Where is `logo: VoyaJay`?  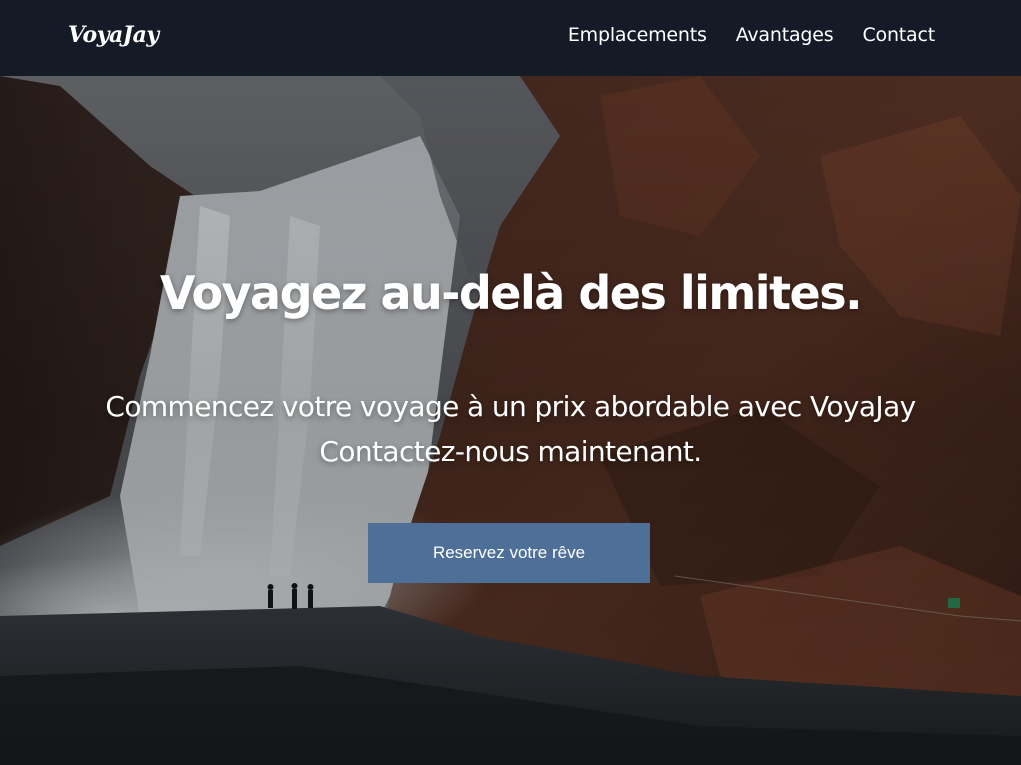
logo: VoyaJay is located at coordinates (113, 35).